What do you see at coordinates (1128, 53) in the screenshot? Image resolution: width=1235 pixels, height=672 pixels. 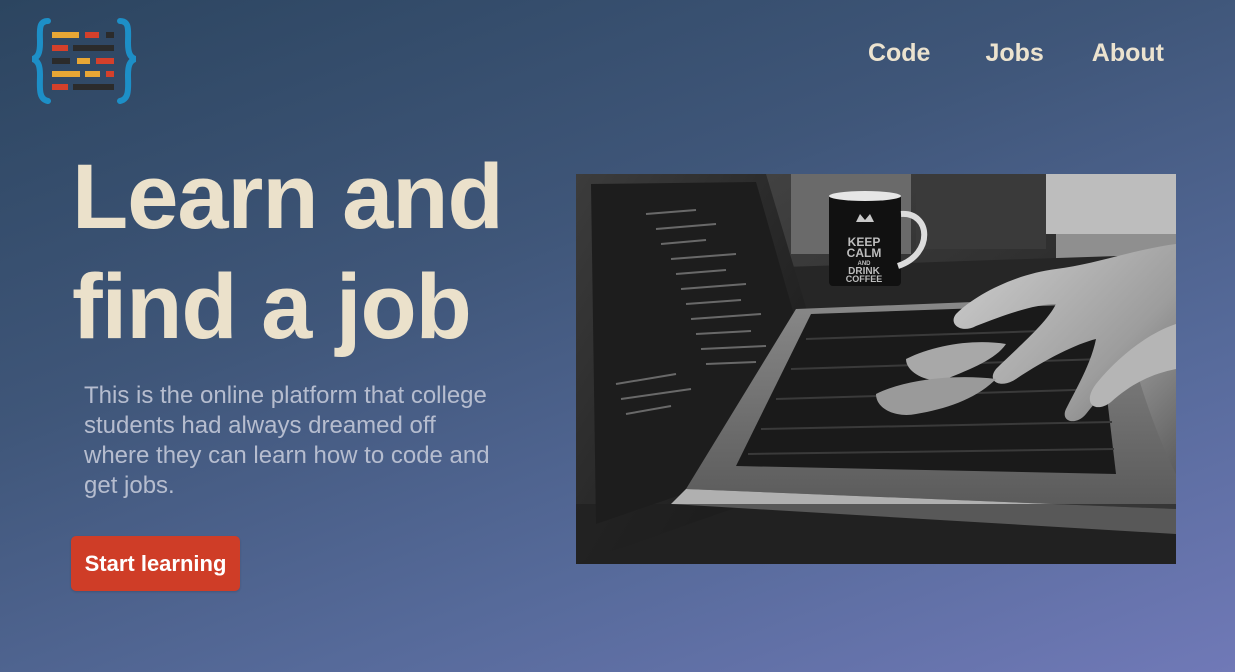 I see `nav-link-about: About` at bounding box center [1128, 53].